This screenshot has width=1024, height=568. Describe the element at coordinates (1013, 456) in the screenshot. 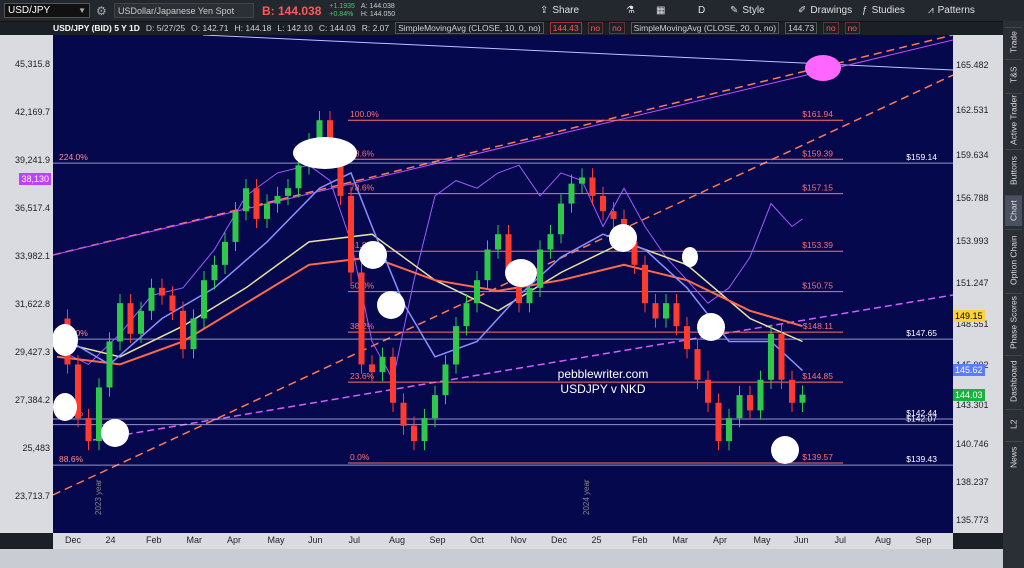

I see `side-tab-news: News` at that location.